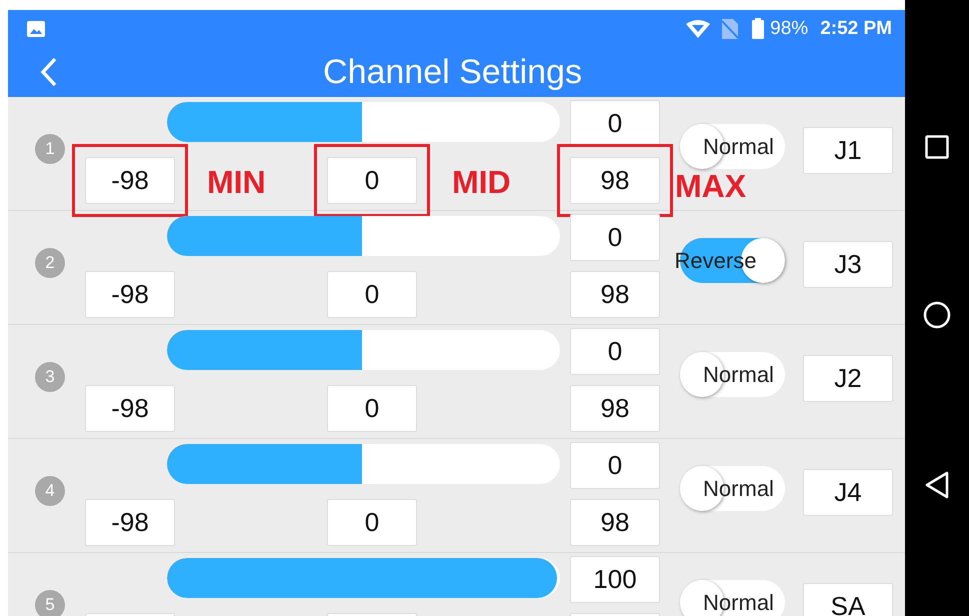  What do you see at coordinates (482, 182) in the screenshot?
I see `callout-label: MID` at bounding box center [482, 182].